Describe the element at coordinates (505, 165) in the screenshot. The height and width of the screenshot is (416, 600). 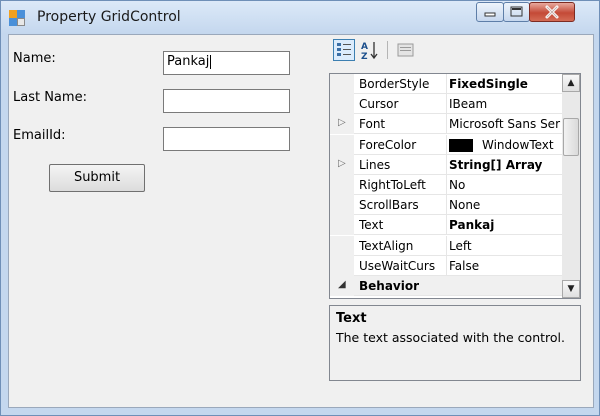
I see `property-value: String[] Array` at that location.